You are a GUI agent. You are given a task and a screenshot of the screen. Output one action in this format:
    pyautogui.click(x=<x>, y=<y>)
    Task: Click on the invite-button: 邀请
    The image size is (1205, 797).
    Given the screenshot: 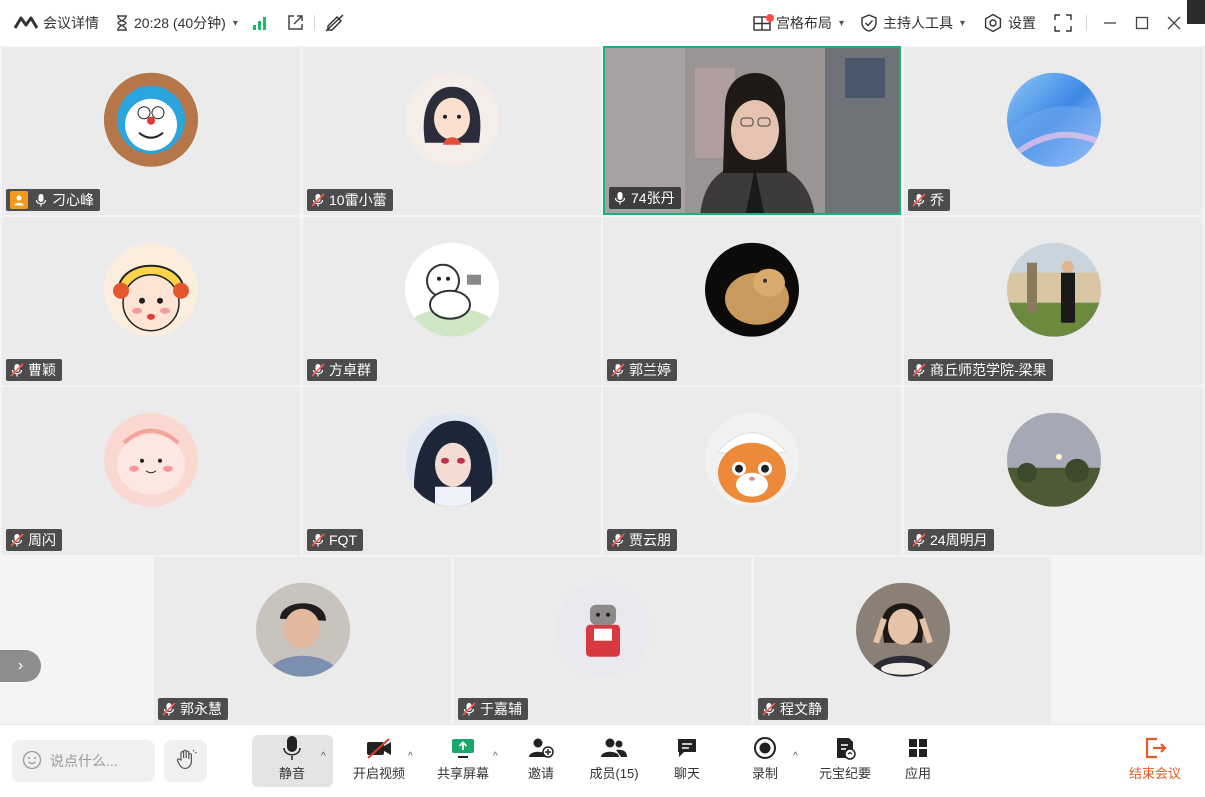 What is the action you would take?
    pyautogui.click(x=541, y=761)
    